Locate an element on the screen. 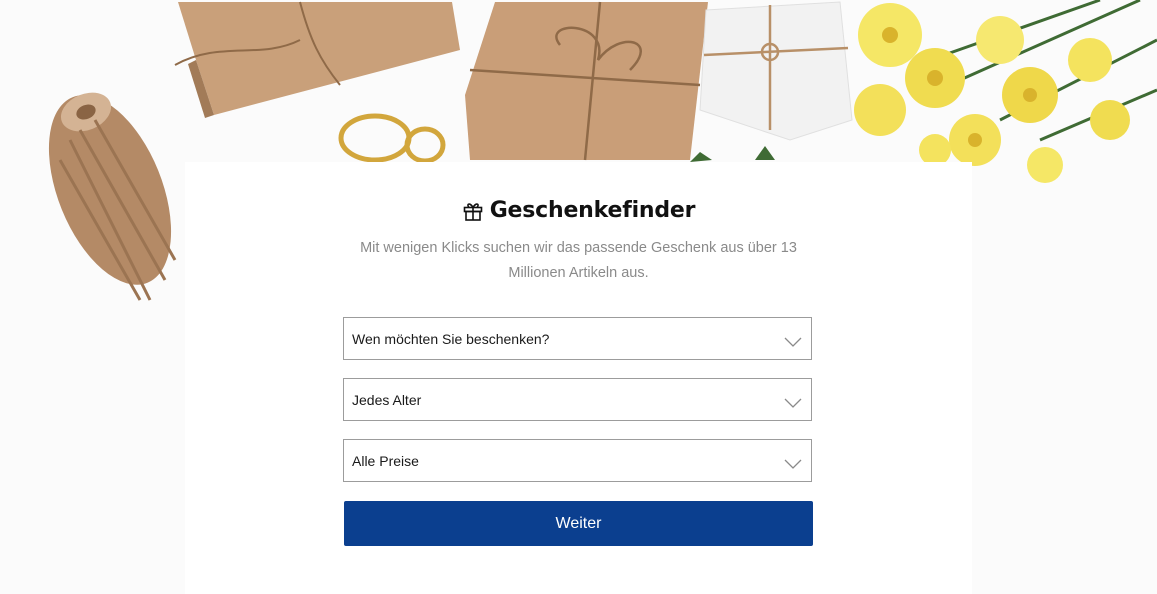  gift-icon is located at coordinates (473, 211).